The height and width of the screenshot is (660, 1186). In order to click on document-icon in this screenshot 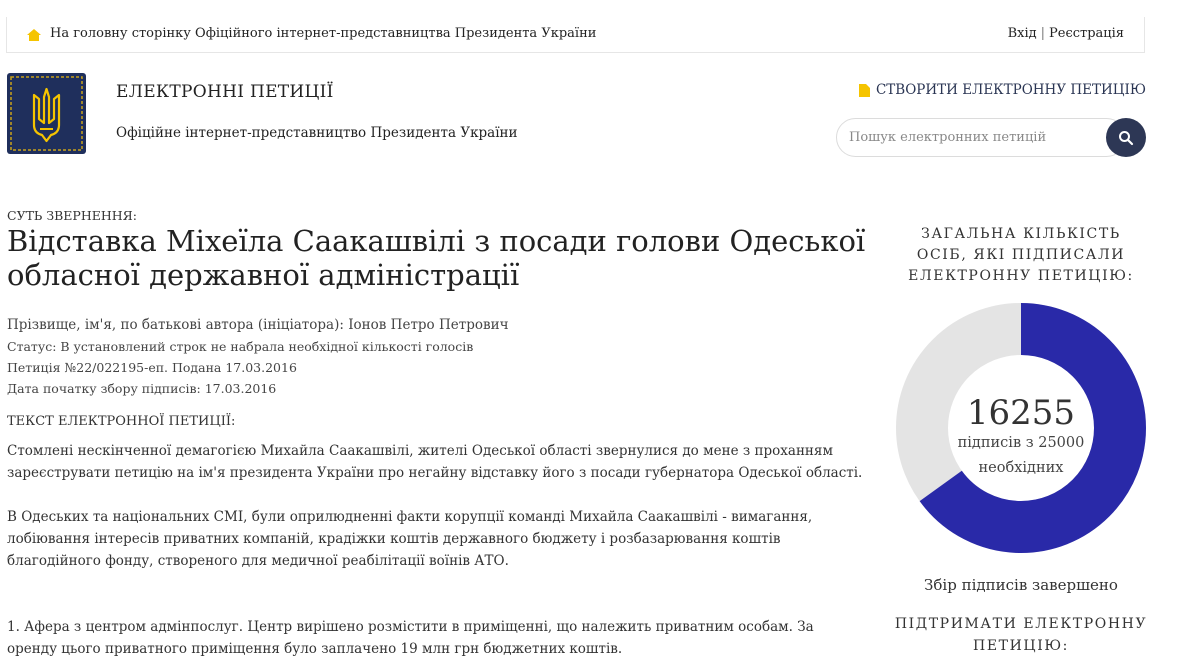, I will do `click(864, 90)`.